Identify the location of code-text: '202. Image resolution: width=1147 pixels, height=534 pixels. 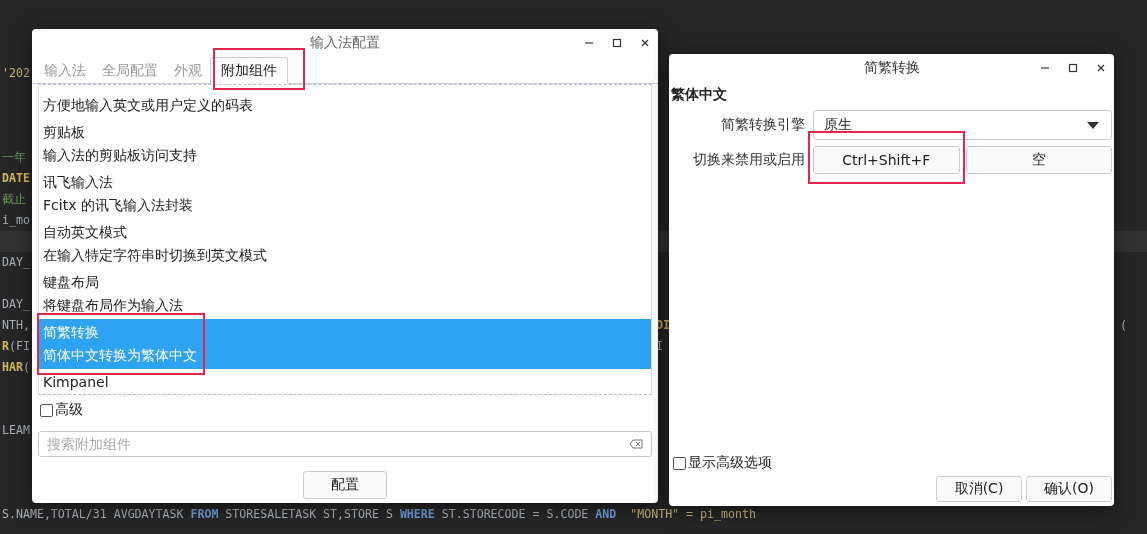
(16, 73).